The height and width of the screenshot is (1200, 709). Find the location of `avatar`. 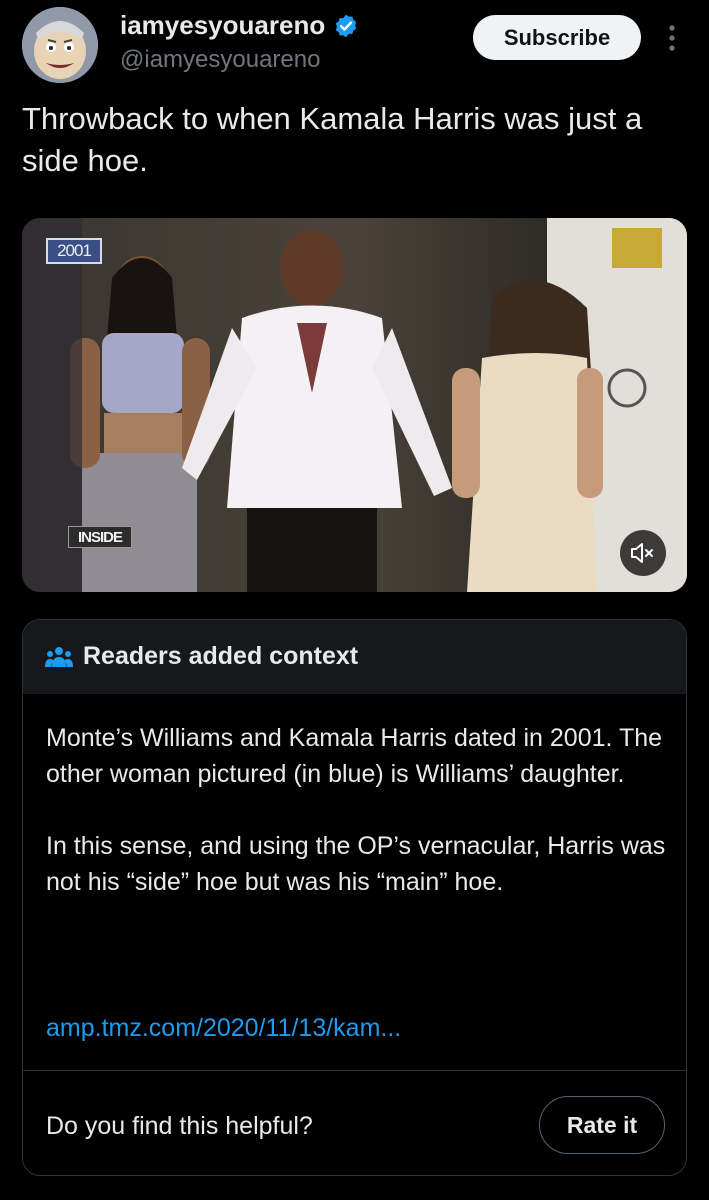

avatar is located at coordinates (60, 45).